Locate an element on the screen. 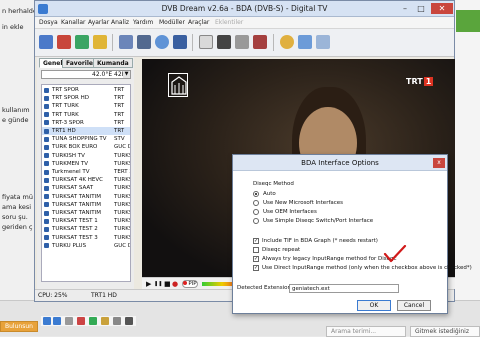 The image size is (480, 337). menu-moduller: Modüller is located at coordinates (172, 22).